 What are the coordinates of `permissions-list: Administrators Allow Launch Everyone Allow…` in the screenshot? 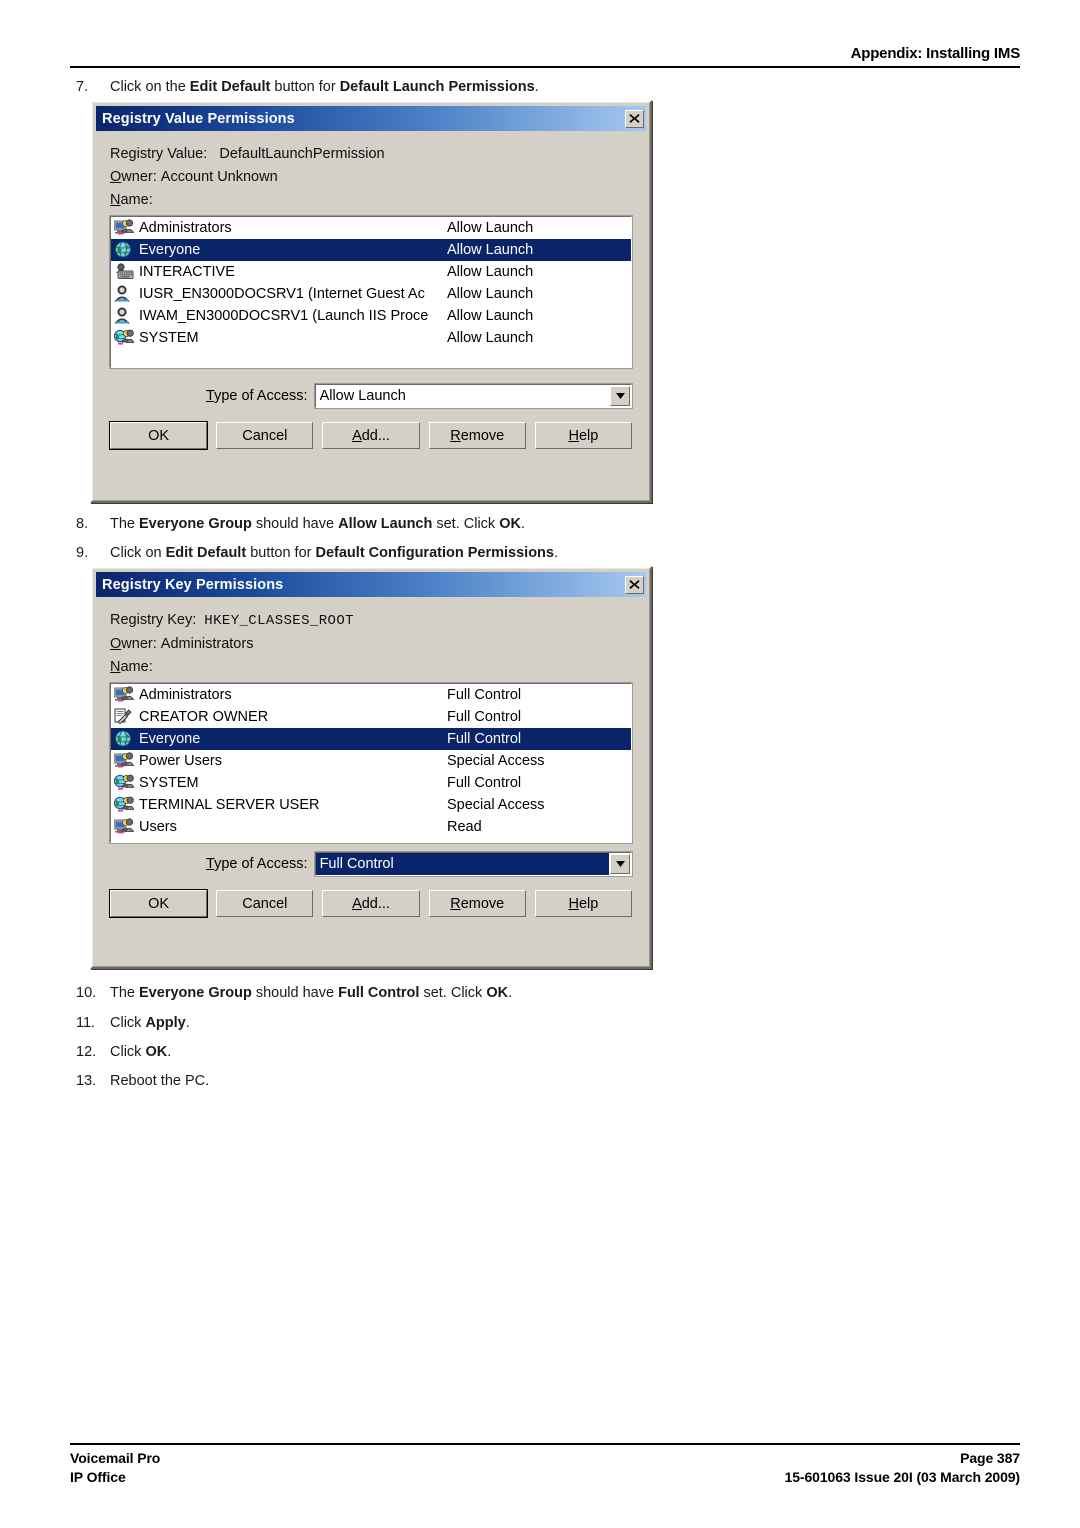 It's located at (371, 292).